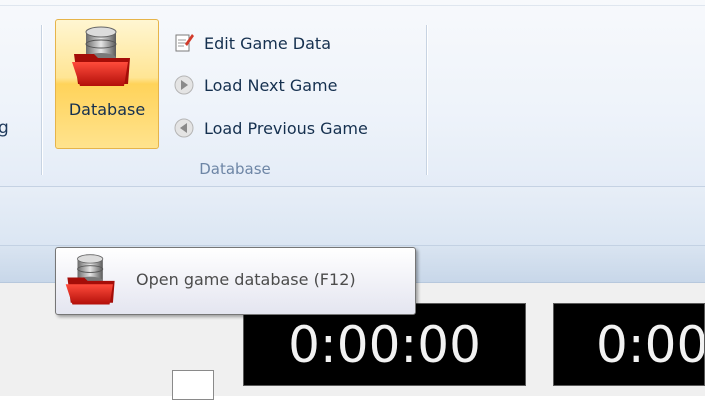 The height and width of the screenshot is (400, 705). Describe the element at coordinates (184, 85) in the screenshot. I see `next-icon` at that location.